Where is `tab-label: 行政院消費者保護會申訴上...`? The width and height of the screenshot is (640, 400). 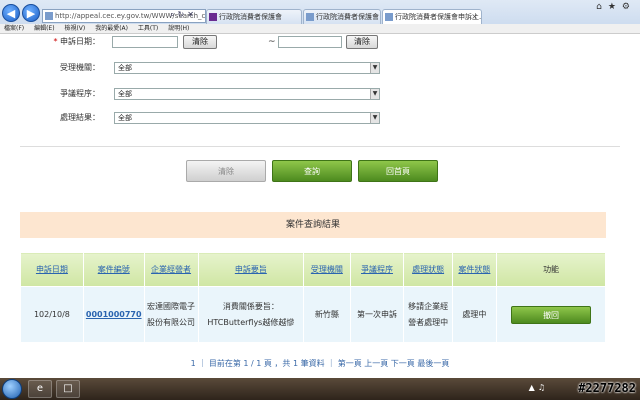
tab-label: 行政院消費者保護會申訴上... is located at coordinates (438, 17).